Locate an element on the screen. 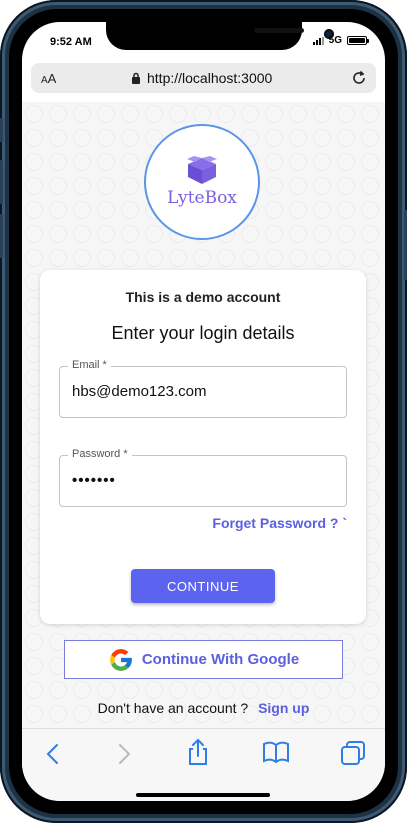  tabs-icon is located at coordinates (353, 753).